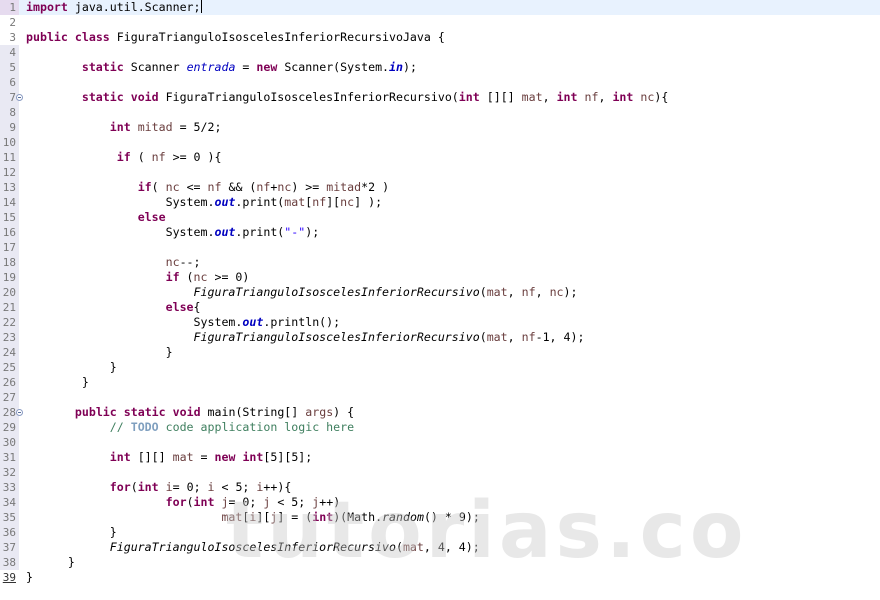 The image size is (880, 600). Describe the element at coordinates (500, 97) in the screenshot. I see `code-token-text: [][]` at that location.